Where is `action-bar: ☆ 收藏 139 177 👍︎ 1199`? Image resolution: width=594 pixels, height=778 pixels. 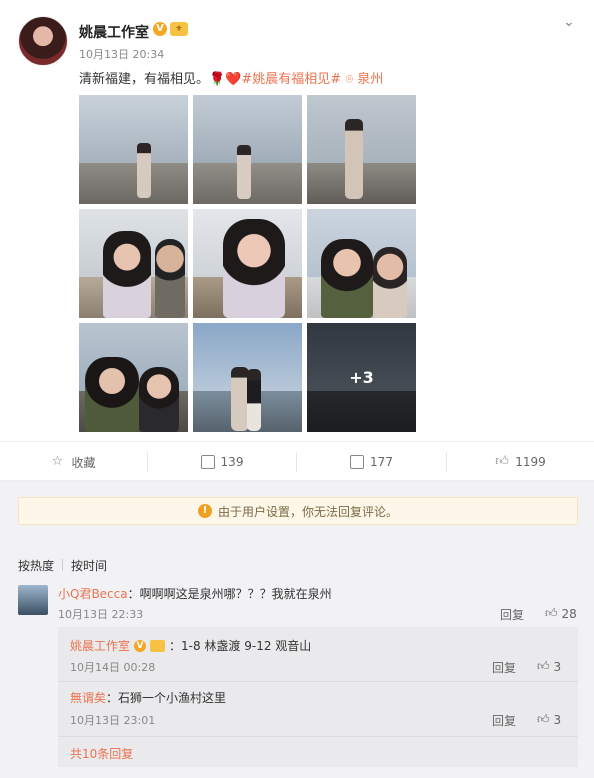
action-bar: ☆ 收藏 139 177 👍︎ 1199 is located at coordinates (297, 461).